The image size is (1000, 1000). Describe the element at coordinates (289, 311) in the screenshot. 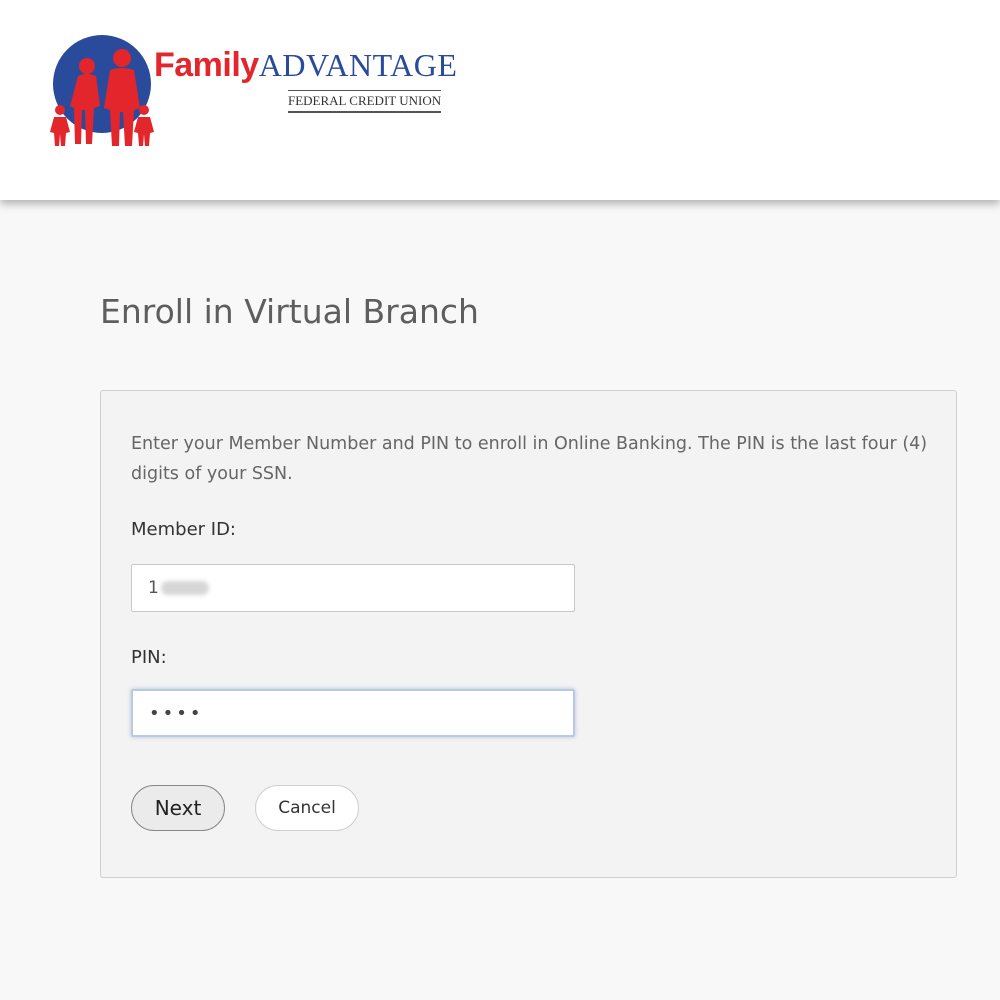

I see `page-title: Enroll in Virtual Branch` at that location.